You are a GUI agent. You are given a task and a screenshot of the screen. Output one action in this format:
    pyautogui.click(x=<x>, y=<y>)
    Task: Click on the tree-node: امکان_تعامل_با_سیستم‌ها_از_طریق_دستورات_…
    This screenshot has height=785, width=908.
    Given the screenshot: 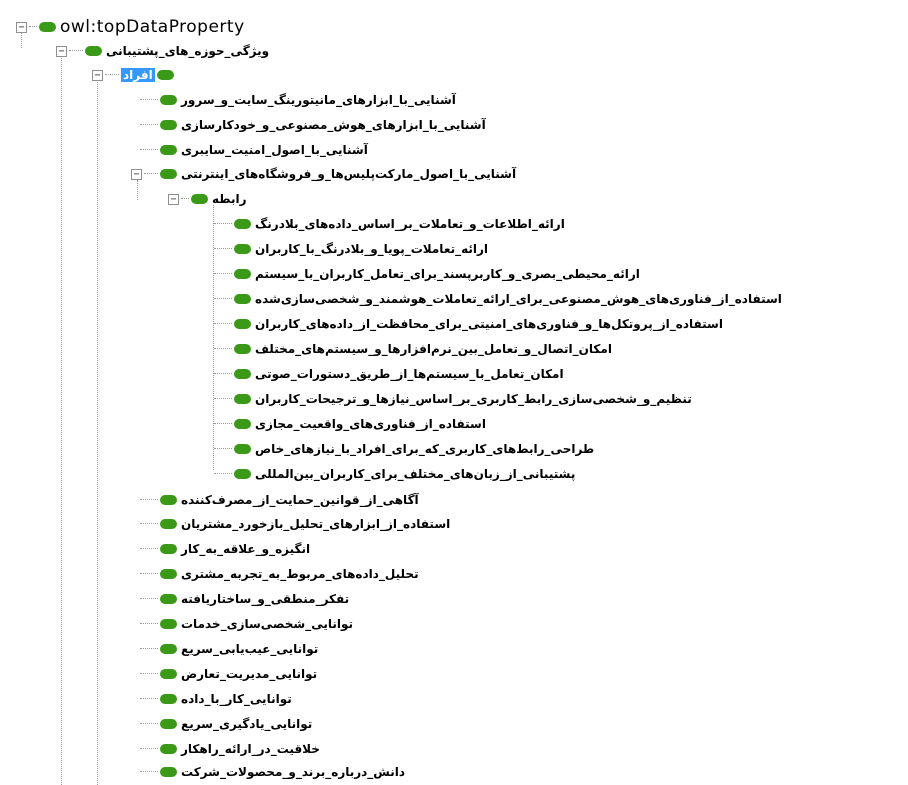 What is the action you would take?
    pyautogui.click(x=389, y=374)
    